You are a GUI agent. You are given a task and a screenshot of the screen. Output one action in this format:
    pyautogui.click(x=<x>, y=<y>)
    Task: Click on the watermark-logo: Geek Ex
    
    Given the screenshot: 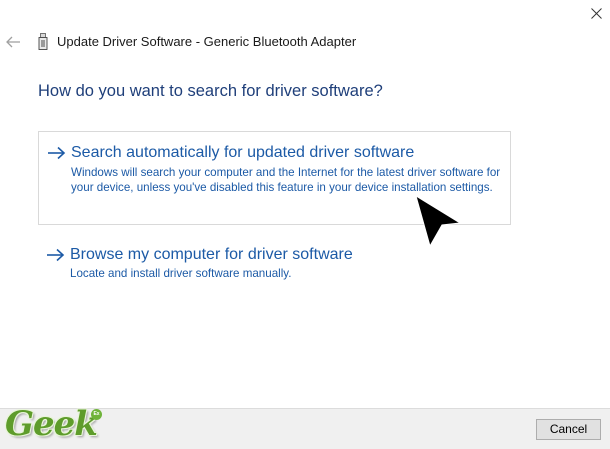 What is the action you would take?
    pyautogui.click(x=54, y=426)
    